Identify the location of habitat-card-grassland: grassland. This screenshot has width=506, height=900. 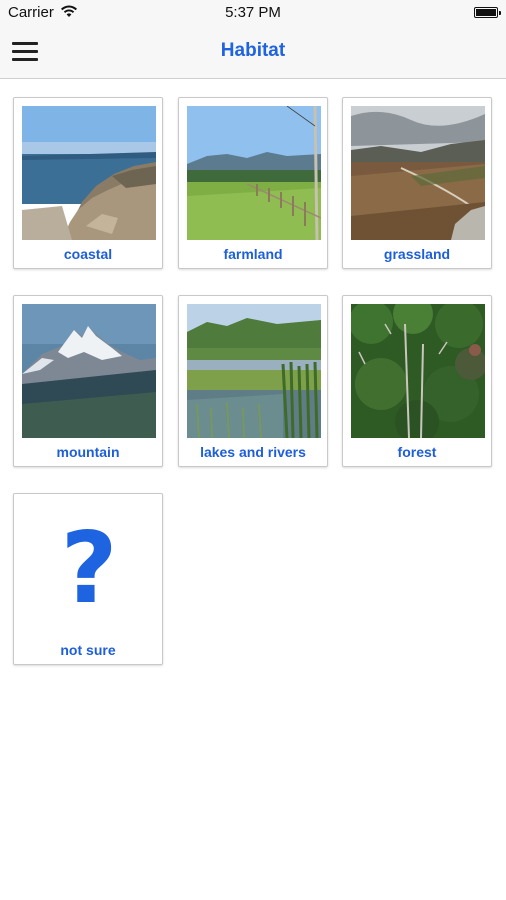
(417, 183).